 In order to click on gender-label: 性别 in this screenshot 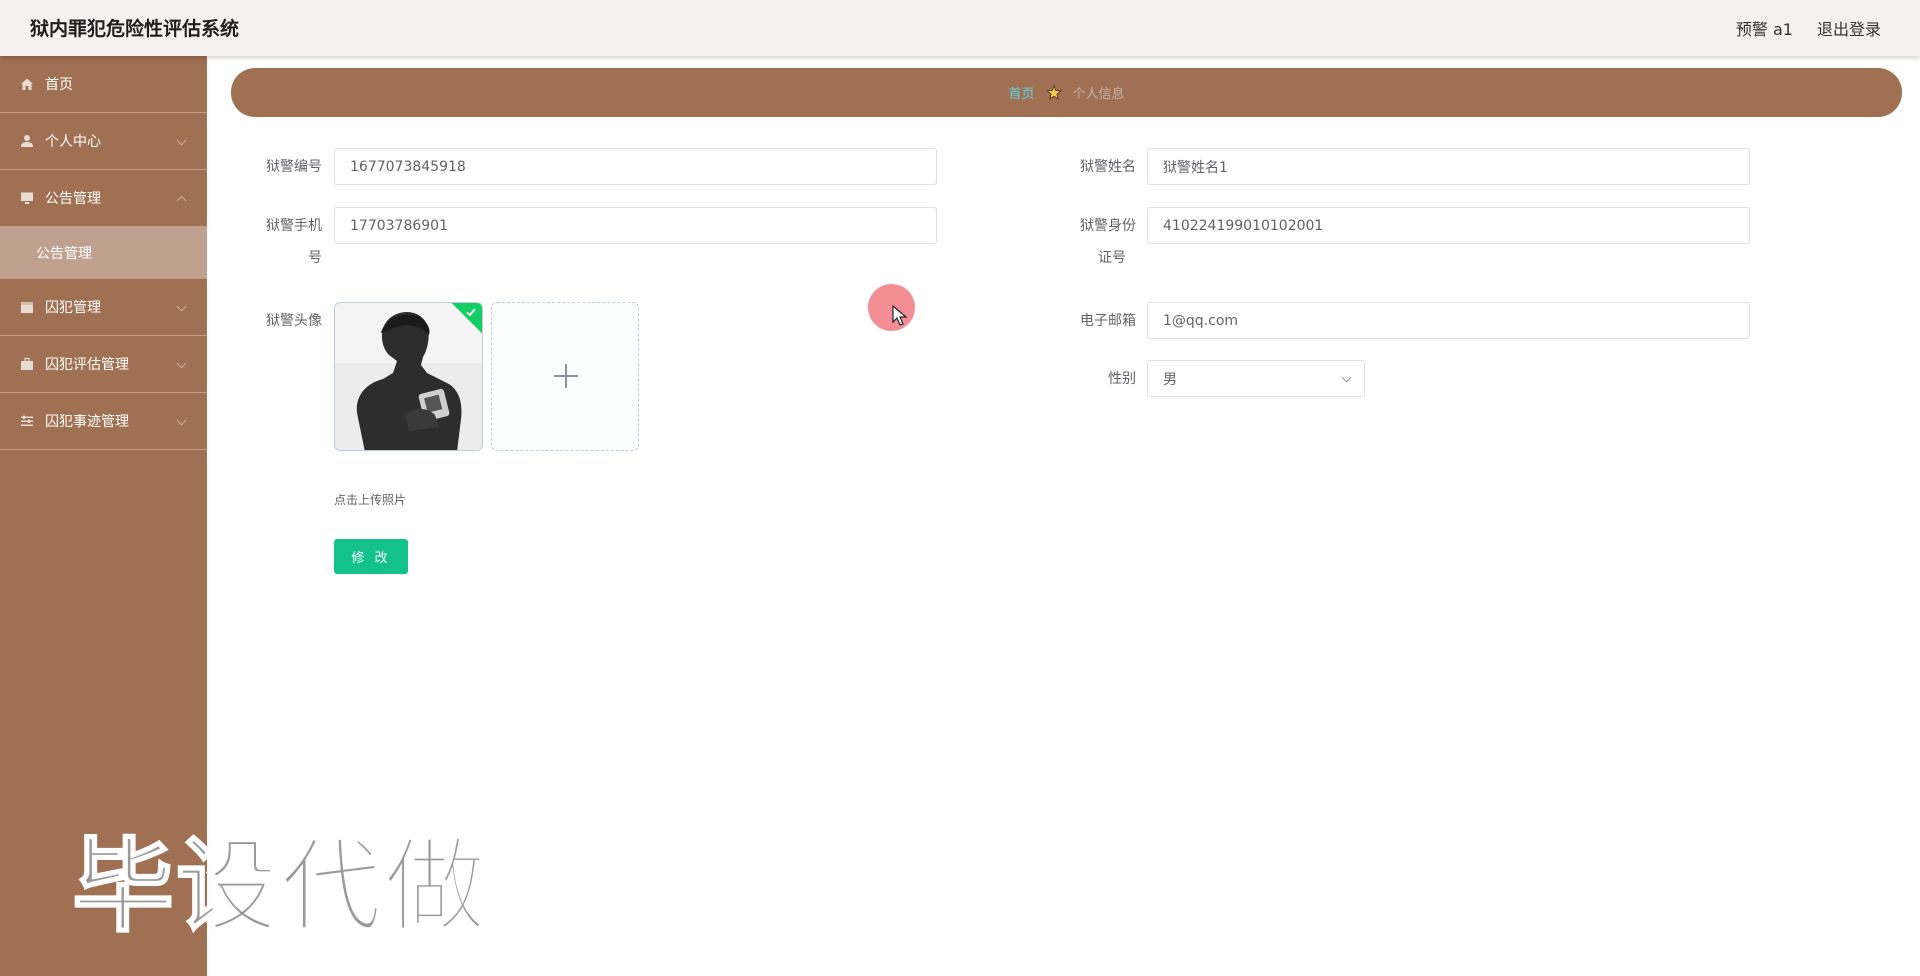, I will do `click(1122, 379)`.